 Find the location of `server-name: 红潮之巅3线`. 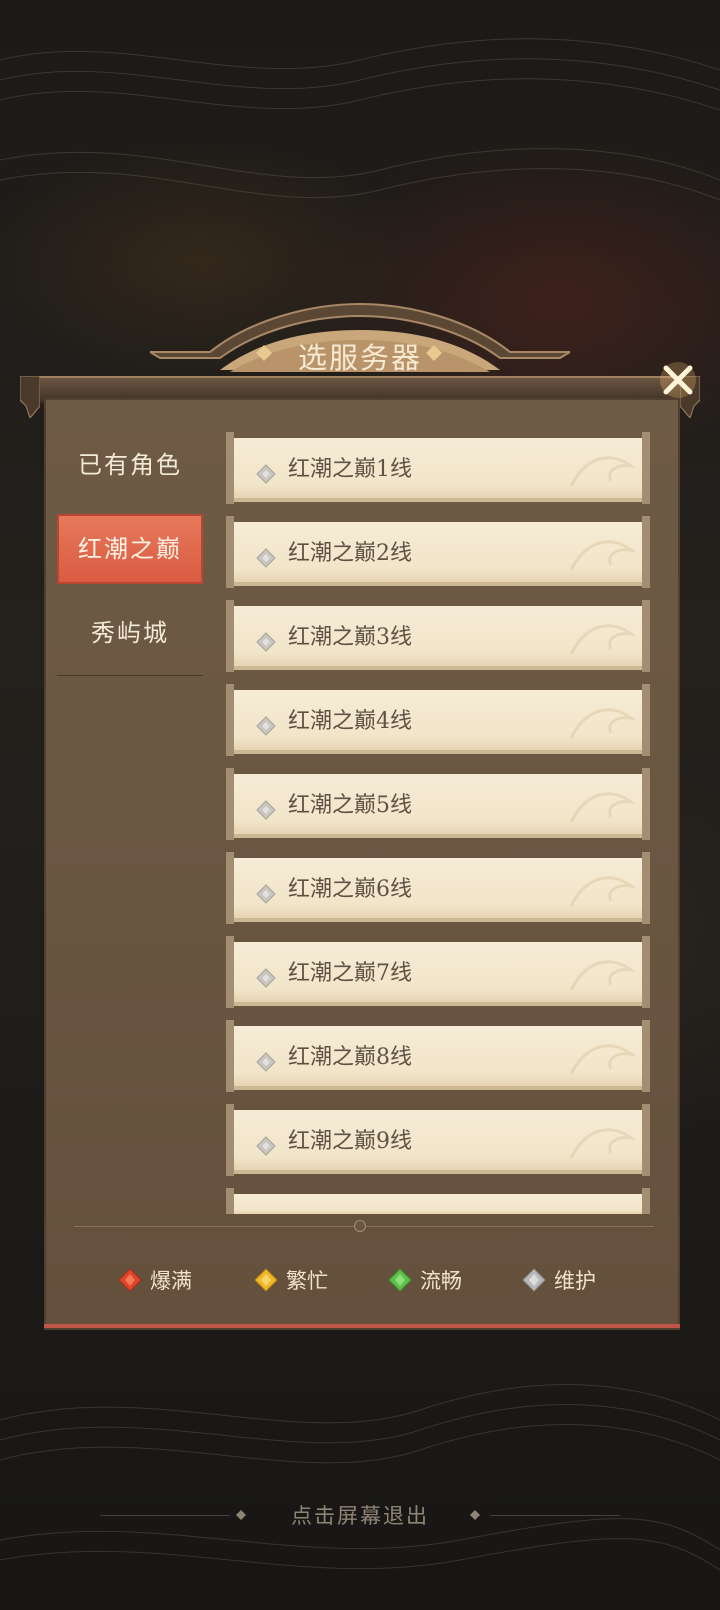

server-name: 红潮之巅3线 is located at coordinates (350, 637).